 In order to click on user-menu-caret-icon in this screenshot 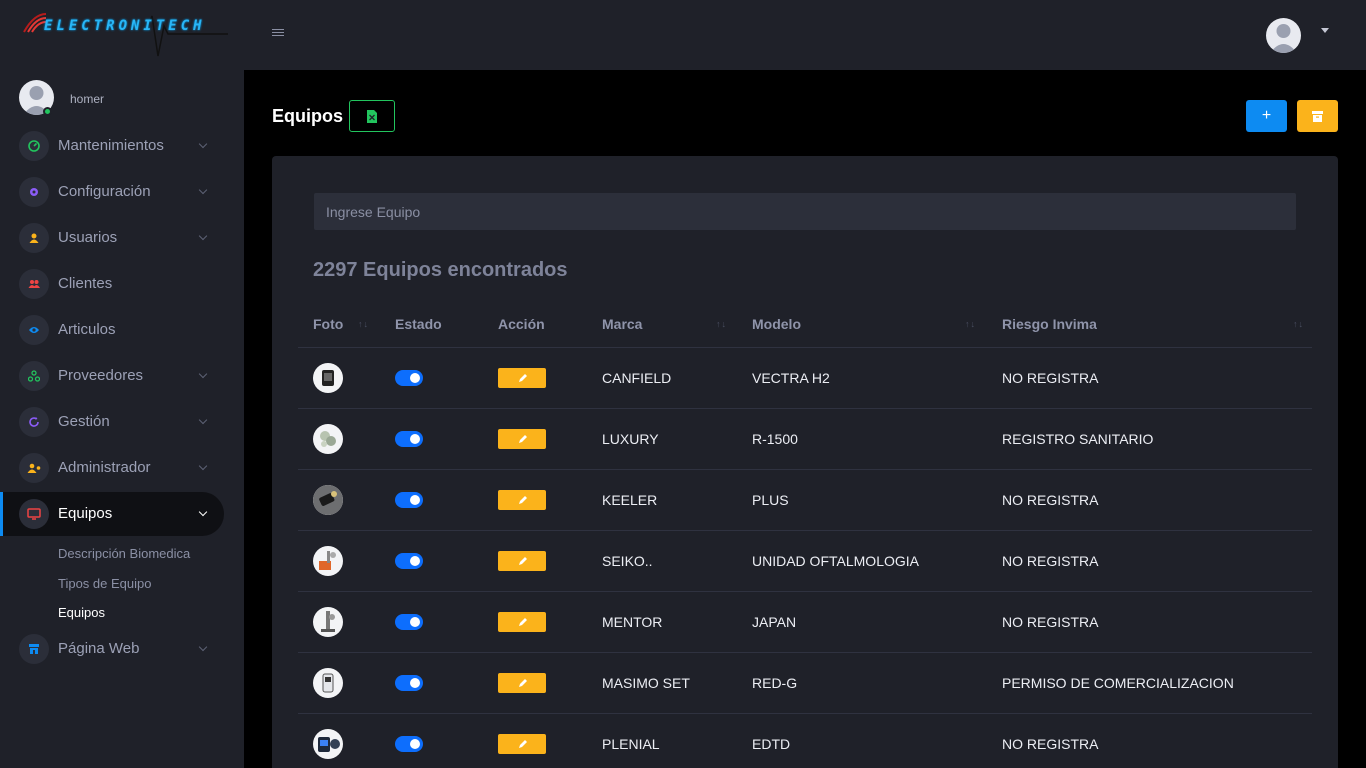, I will do `click(1325, 30)`.